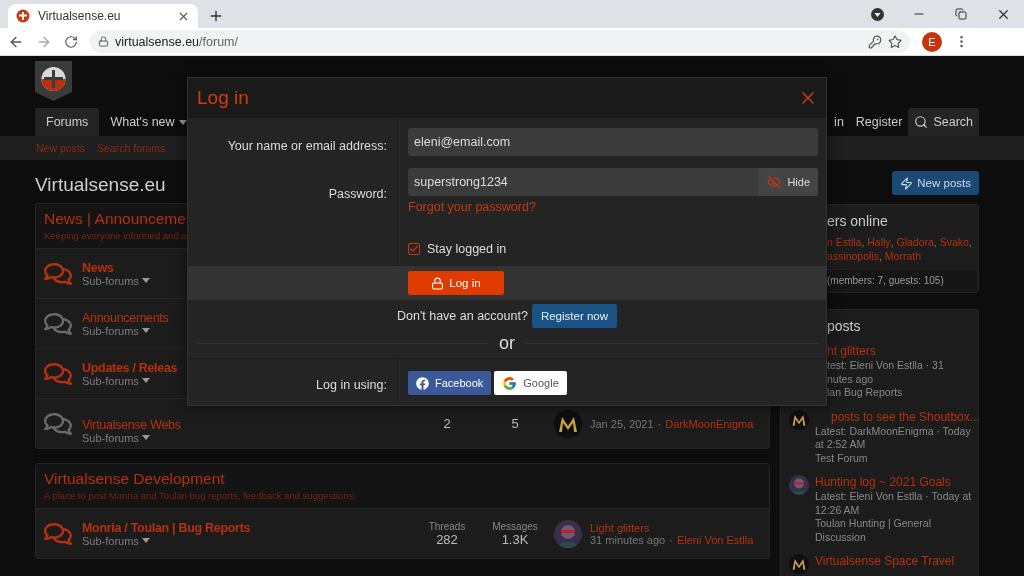 This screenshot has height=576, width=1024. Describe the element at coordinates (131, 424) in the screenshot. I see `forum-title-link: Virtualsense Webs` at that location.